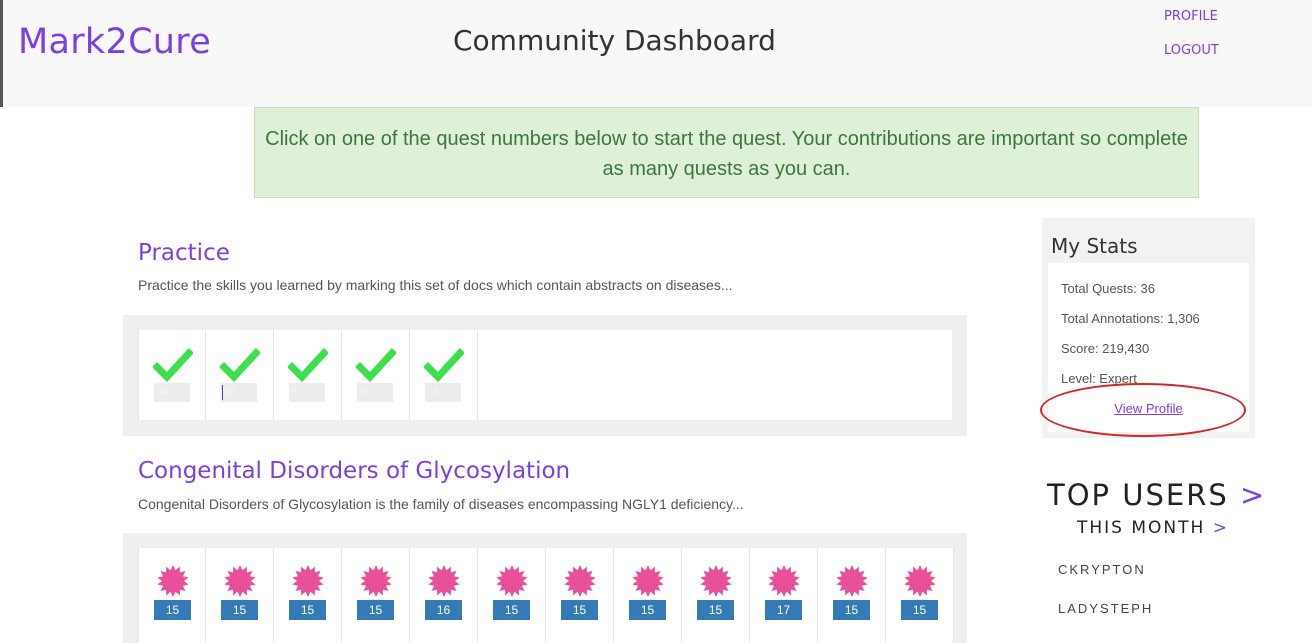 The image size is (1312, 643). I want to click on quest-doc-count: 16, so click(443, 610).